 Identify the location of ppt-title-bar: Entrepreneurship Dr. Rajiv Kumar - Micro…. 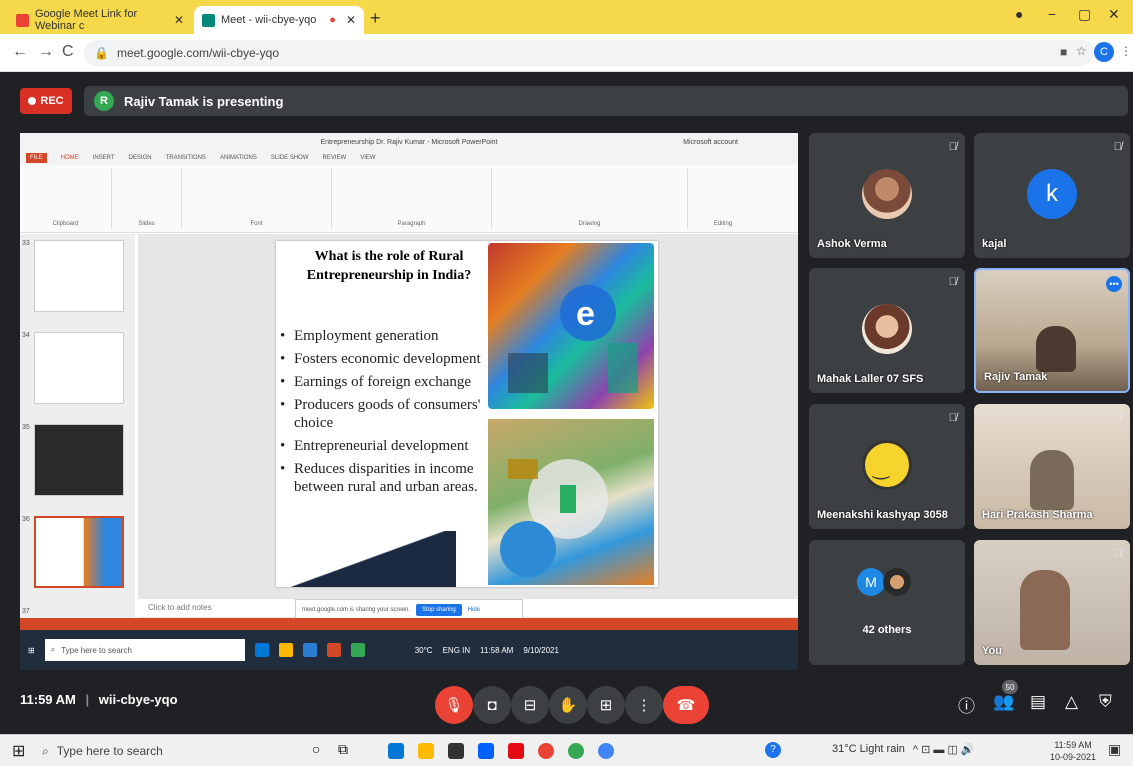
(409, 142).